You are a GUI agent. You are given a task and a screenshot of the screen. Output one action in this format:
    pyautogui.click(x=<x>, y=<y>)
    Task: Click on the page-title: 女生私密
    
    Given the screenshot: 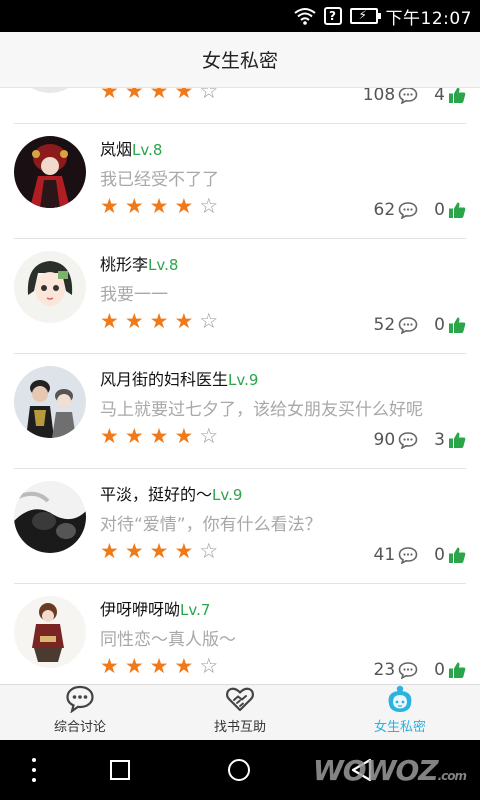 What is the action you would take?
    pyautogui.click(x=239, y=61)
    